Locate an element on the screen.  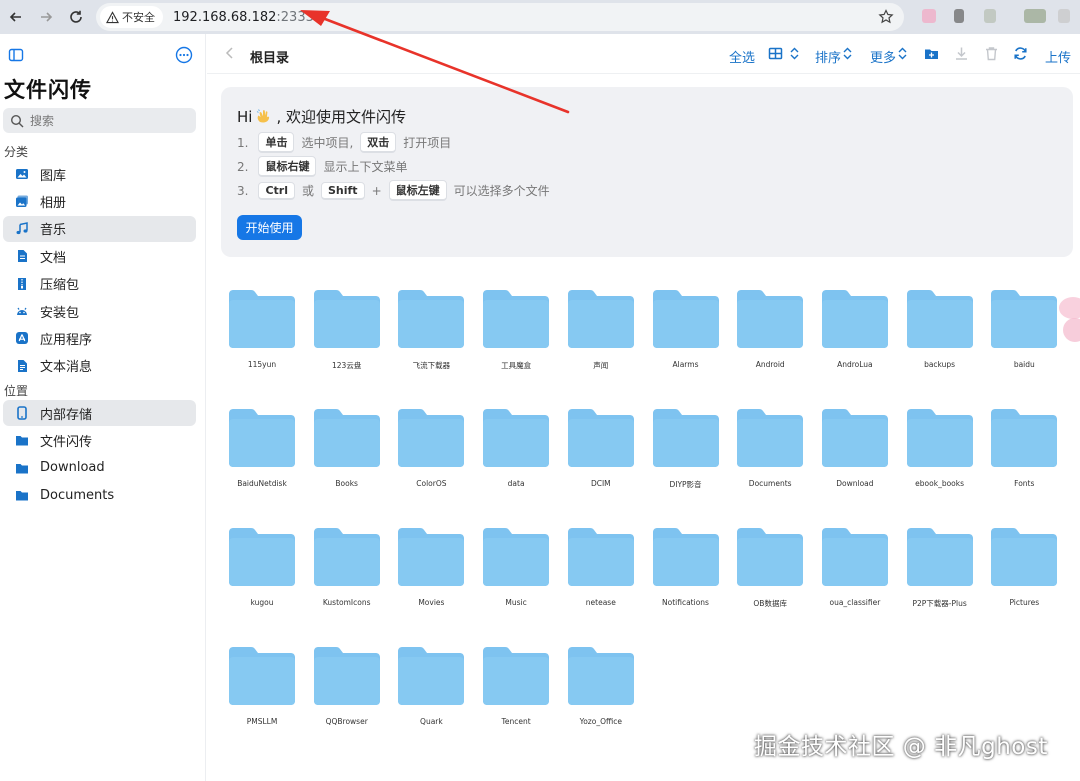
folder-item: OB数据库 is located at coordinates (770, 578).